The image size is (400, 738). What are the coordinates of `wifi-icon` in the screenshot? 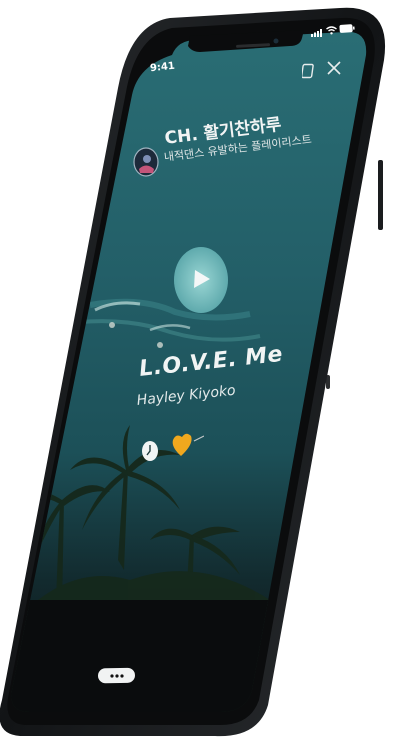 It's located at (331, 29).